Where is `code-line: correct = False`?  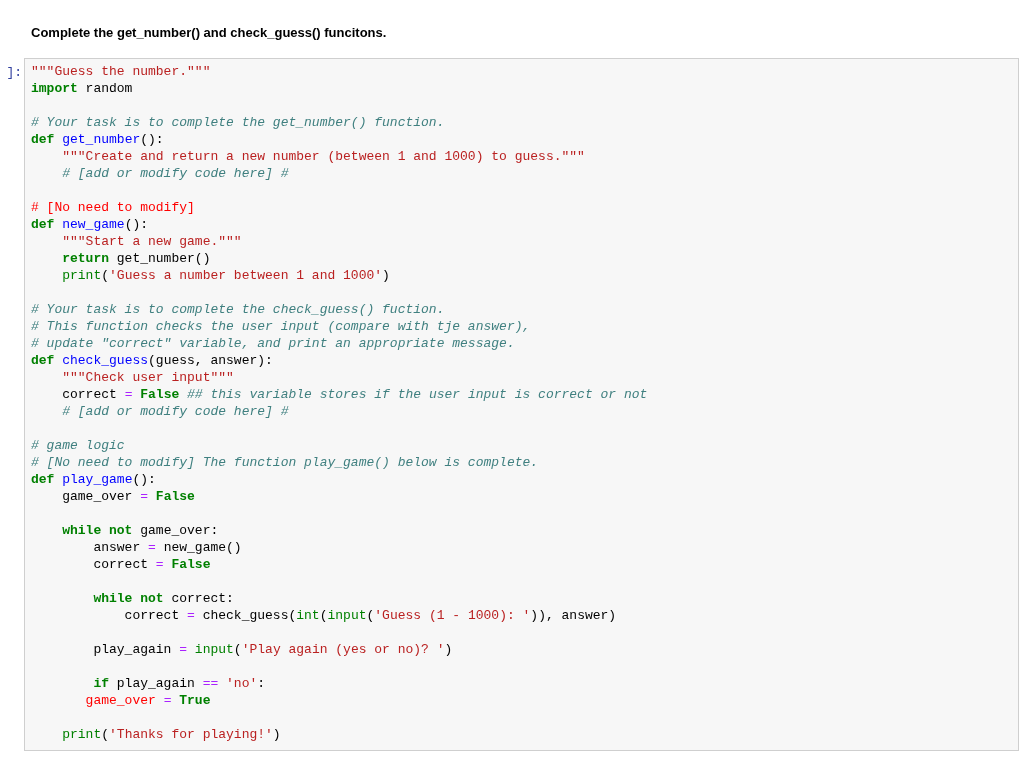
code-line: correct = False is located at coordinates (151, 564).